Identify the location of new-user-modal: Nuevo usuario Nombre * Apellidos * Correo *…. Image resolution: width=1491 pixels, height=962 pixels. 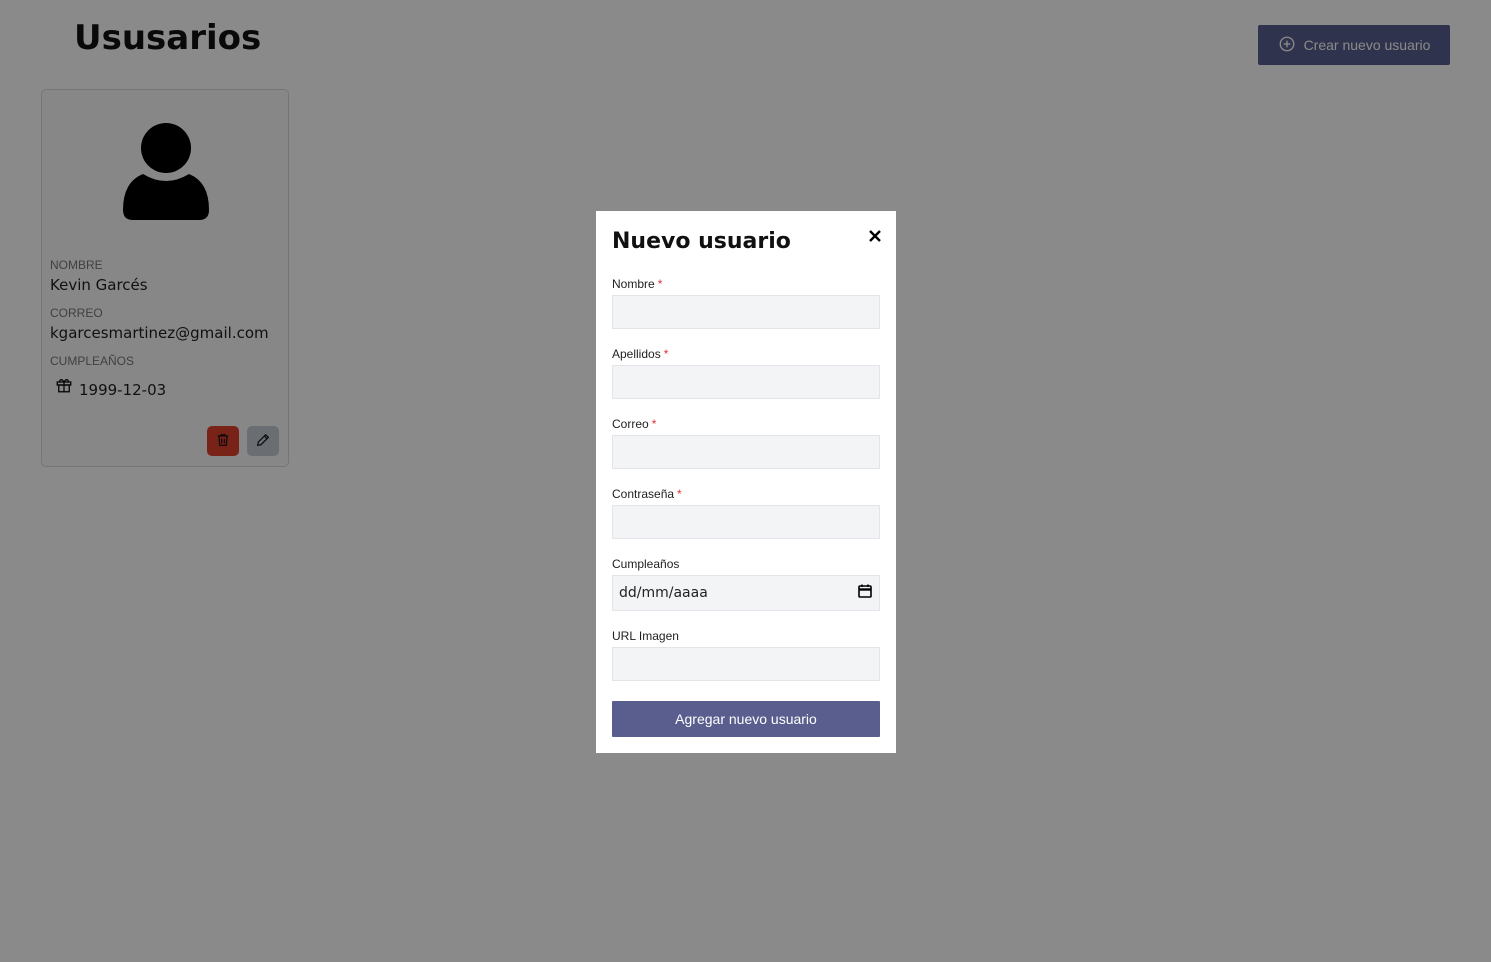
(746, 482).